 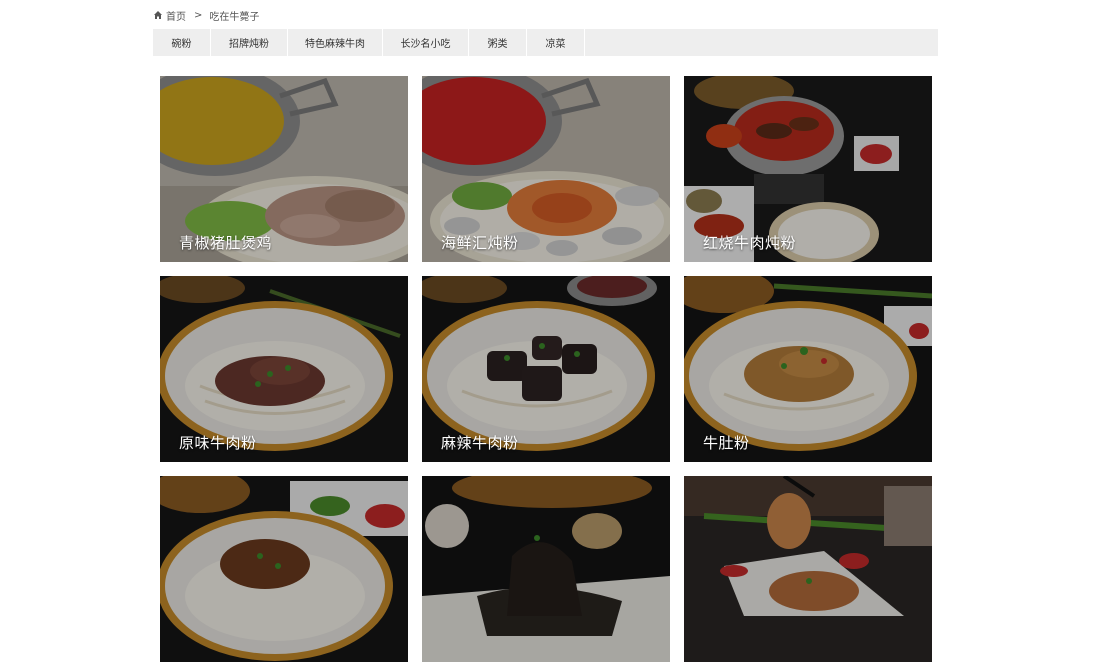 What do you see at coordinates (750, 243) in the screenshot?
I see `dish-name: 红烧牛肉炖粉` at bounding box center [750, 243].